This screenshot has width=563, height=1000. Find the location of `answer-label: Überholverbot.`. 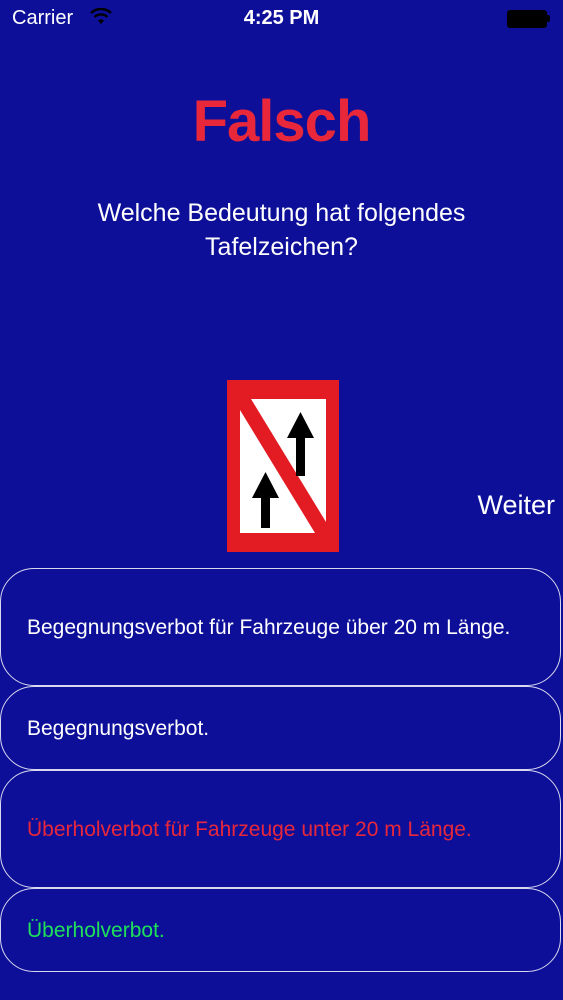

answer-label: Überholverbot. is located at coordinates (96, 930).